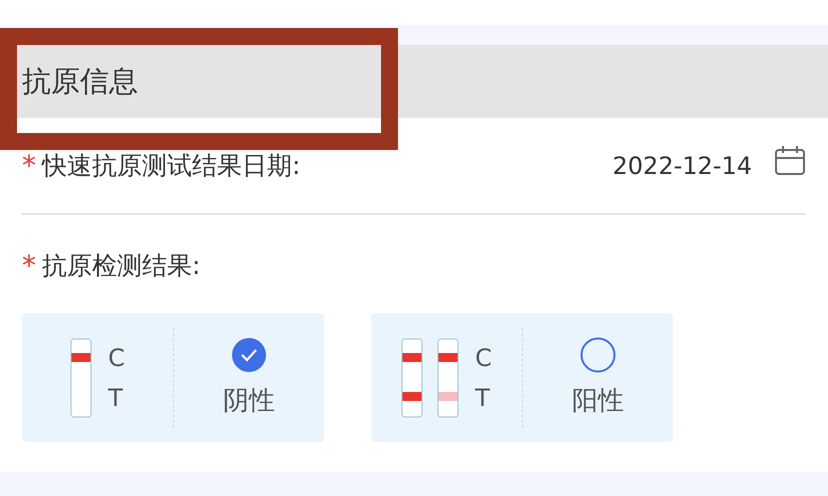 The image size is (828, 496). Describe the element at coordinates (249, 355) in the screenshot. I see `checked-radio-icon` at that location.